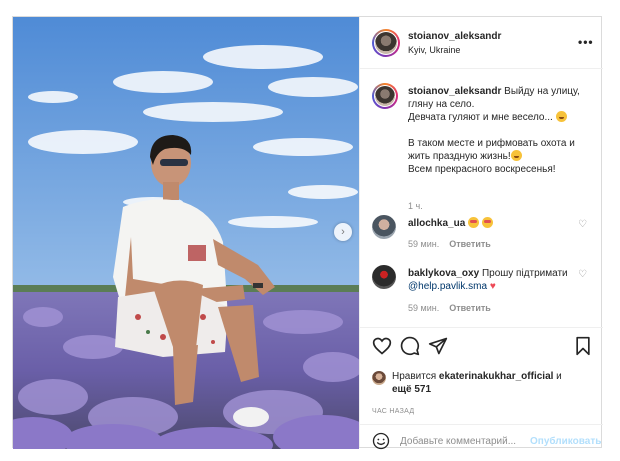 The width and height of the screenshot is (620, 461). Describe the element at coordinates (386, 43) in the screenshot. I see `author-avatar` at that location.